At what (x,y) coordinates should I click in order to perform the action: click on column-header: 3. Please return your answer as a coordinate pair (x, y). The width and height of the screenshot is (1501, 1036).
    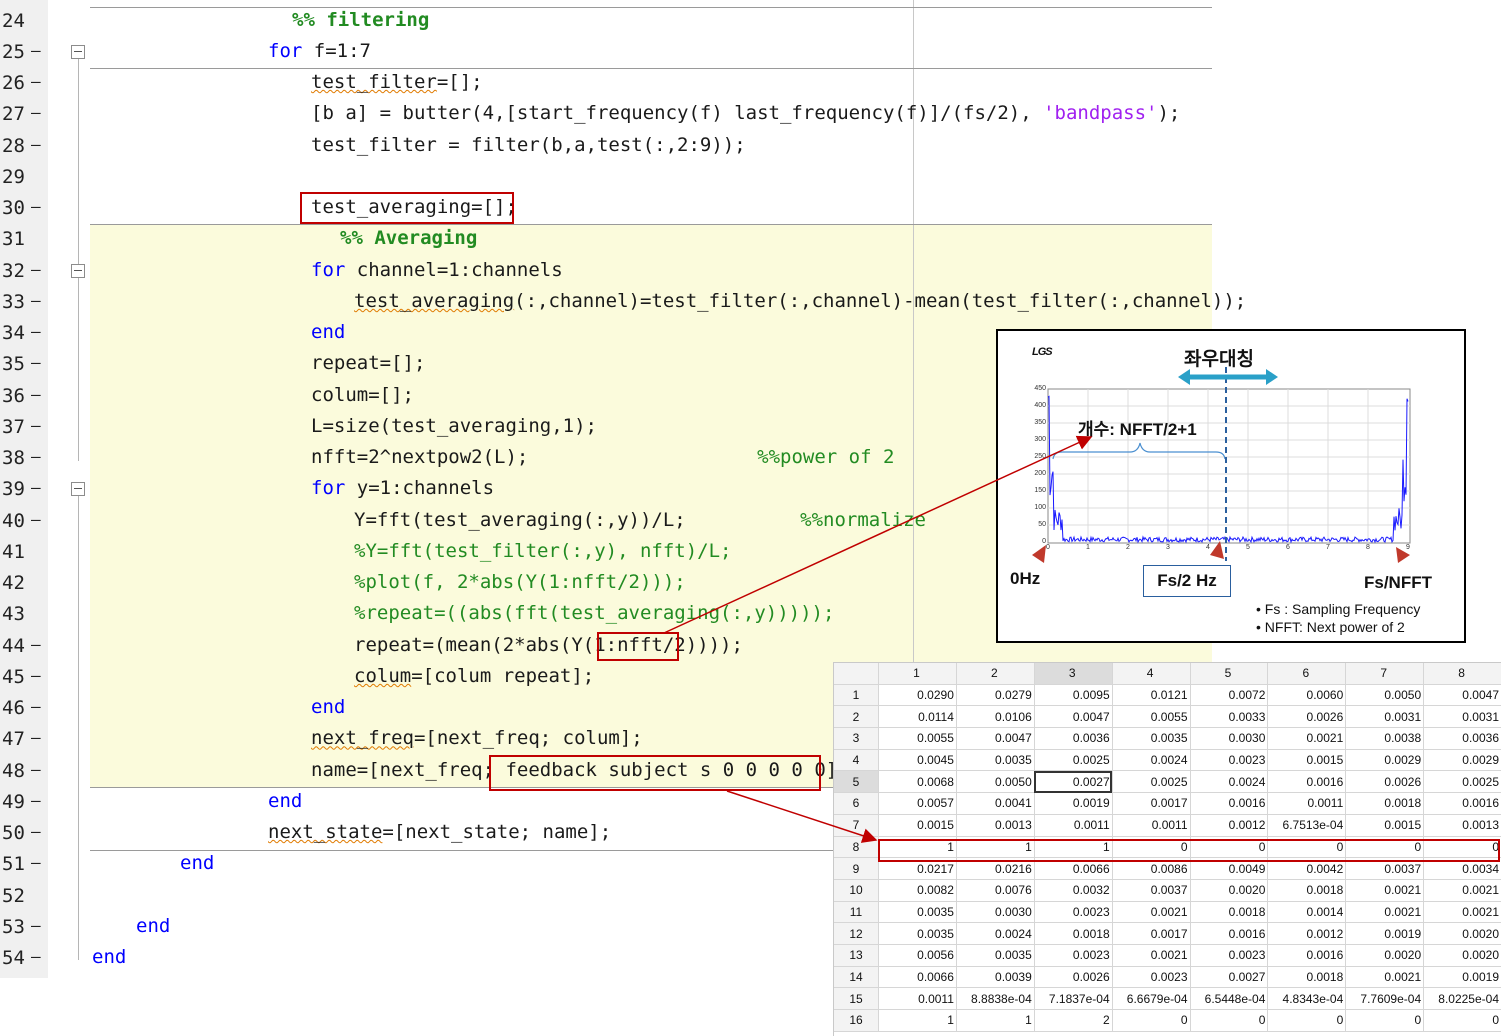
    Looking at the image, I should click on (1073, 674).